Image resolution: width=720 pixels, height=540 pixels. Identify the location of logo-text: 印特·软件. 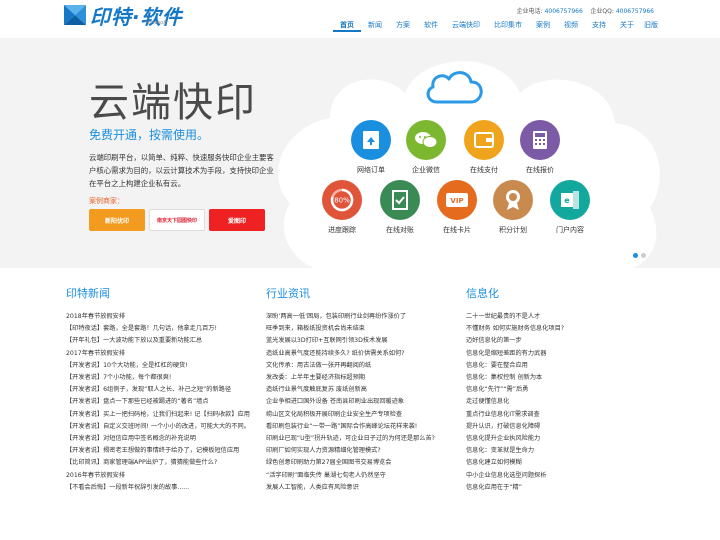
(136, 16).